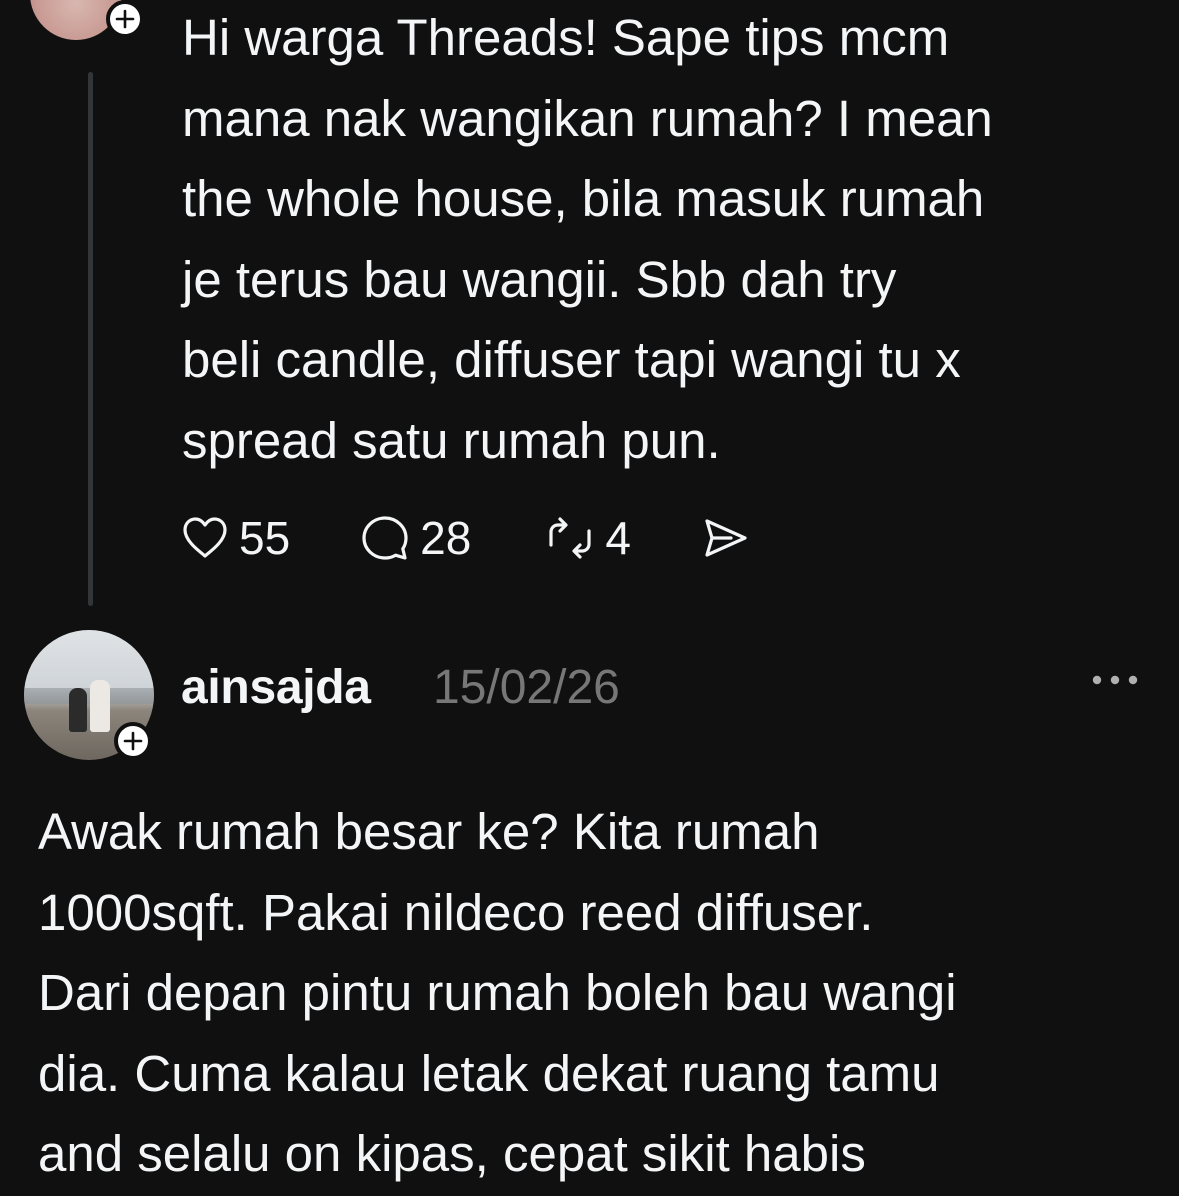 This screenshot has width=1179, height=1196. I want to click on reply-button: 28, so click(415, 538).